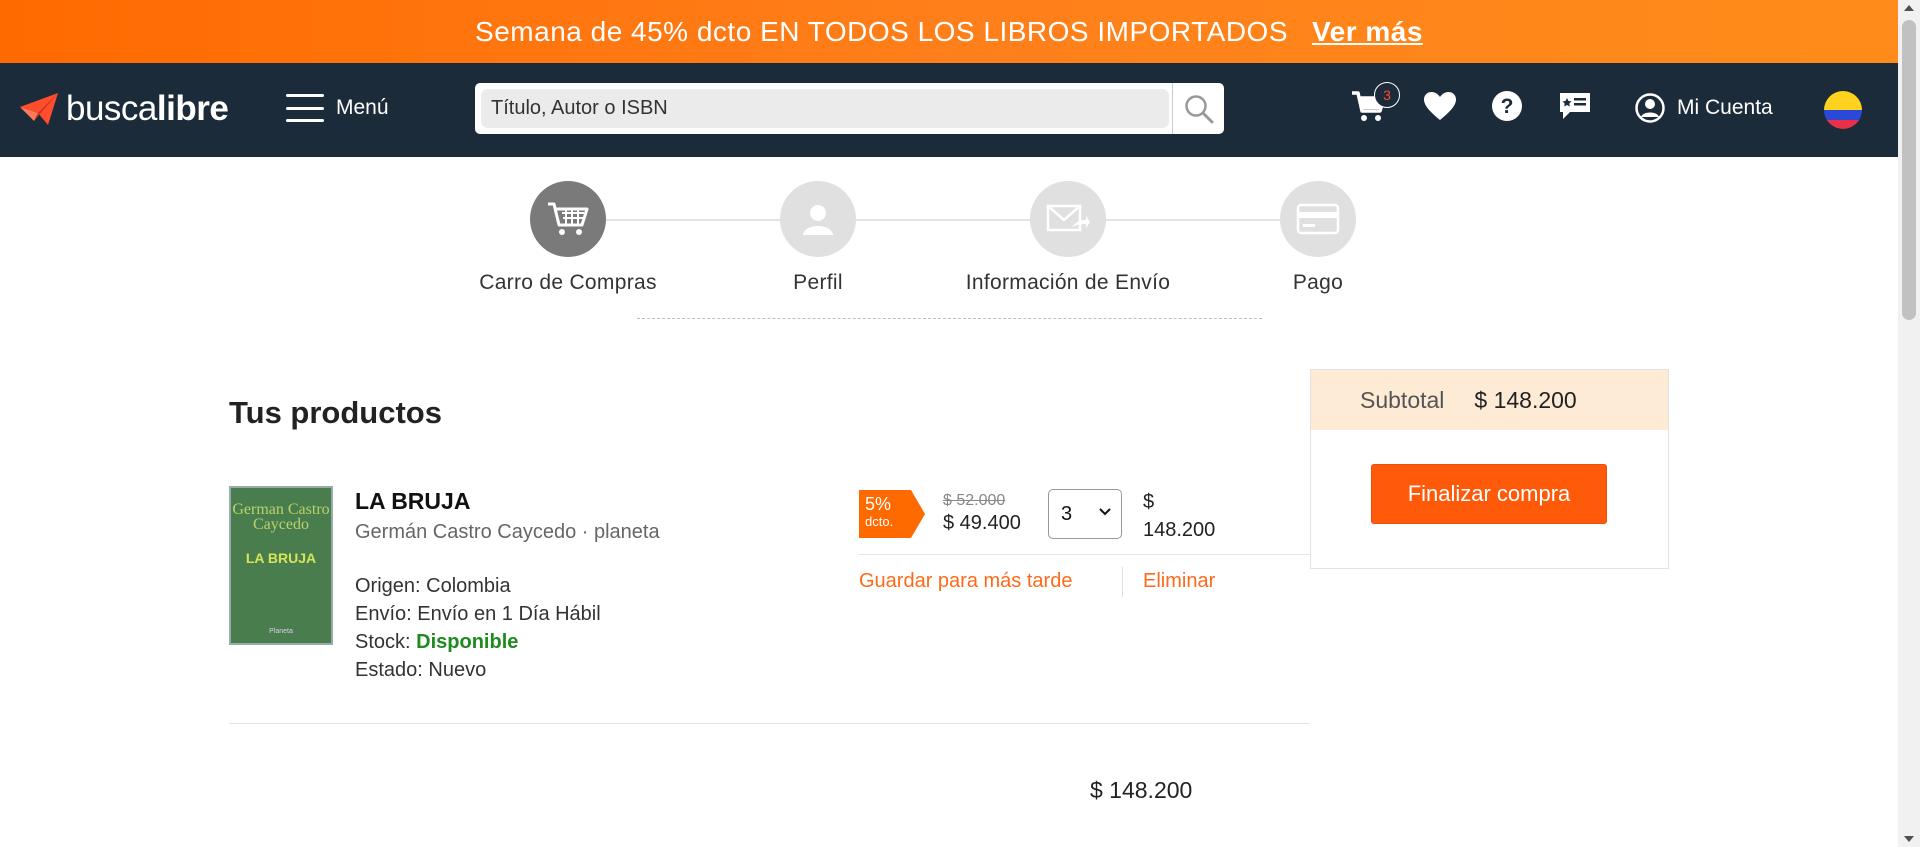  I want to click on checkout-button: Finalizar compra, so click(1489, 494).